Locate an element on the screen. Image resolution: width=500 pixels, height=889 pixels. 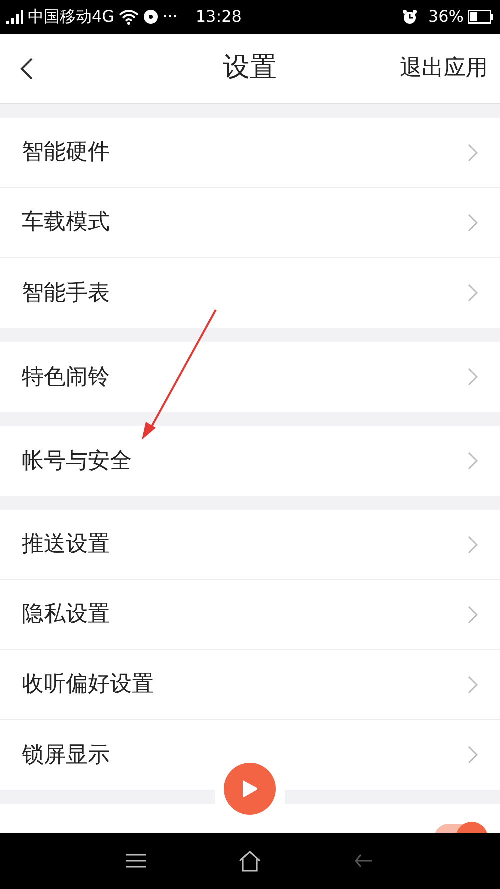
settings-row: 收听偏好设置 is located at coordinates (250, 685).